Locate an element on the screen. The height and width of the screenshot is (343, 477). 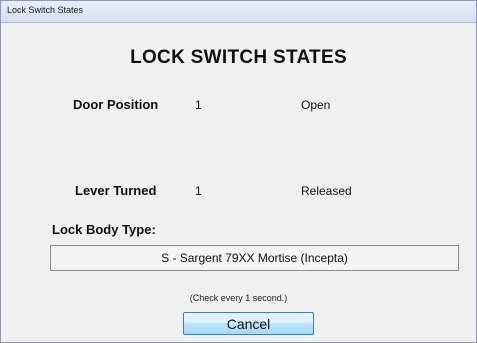
lock-body-type-label: Lock Body Type: is located at coordinates (104, 229).